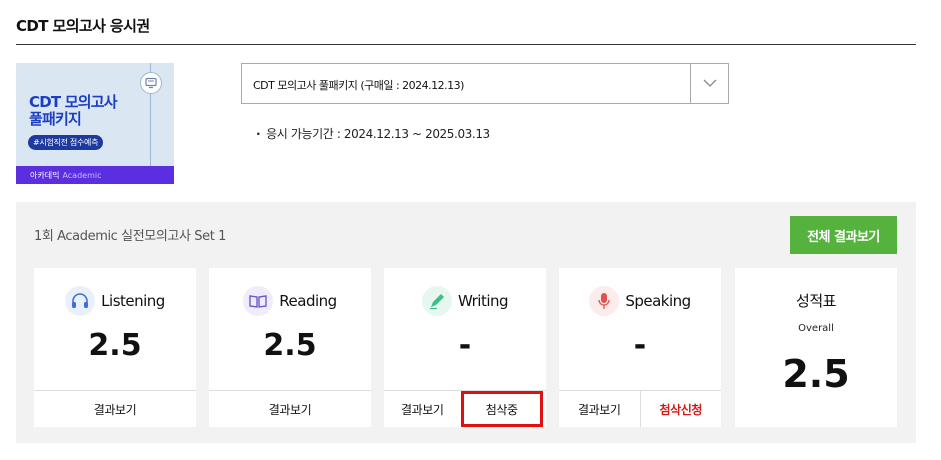 This screenshot has height=460, width=941. What do you see at coordinates (436, 301) in the screenshot?
I see `pen-icon` at bounding box center [436, 301].